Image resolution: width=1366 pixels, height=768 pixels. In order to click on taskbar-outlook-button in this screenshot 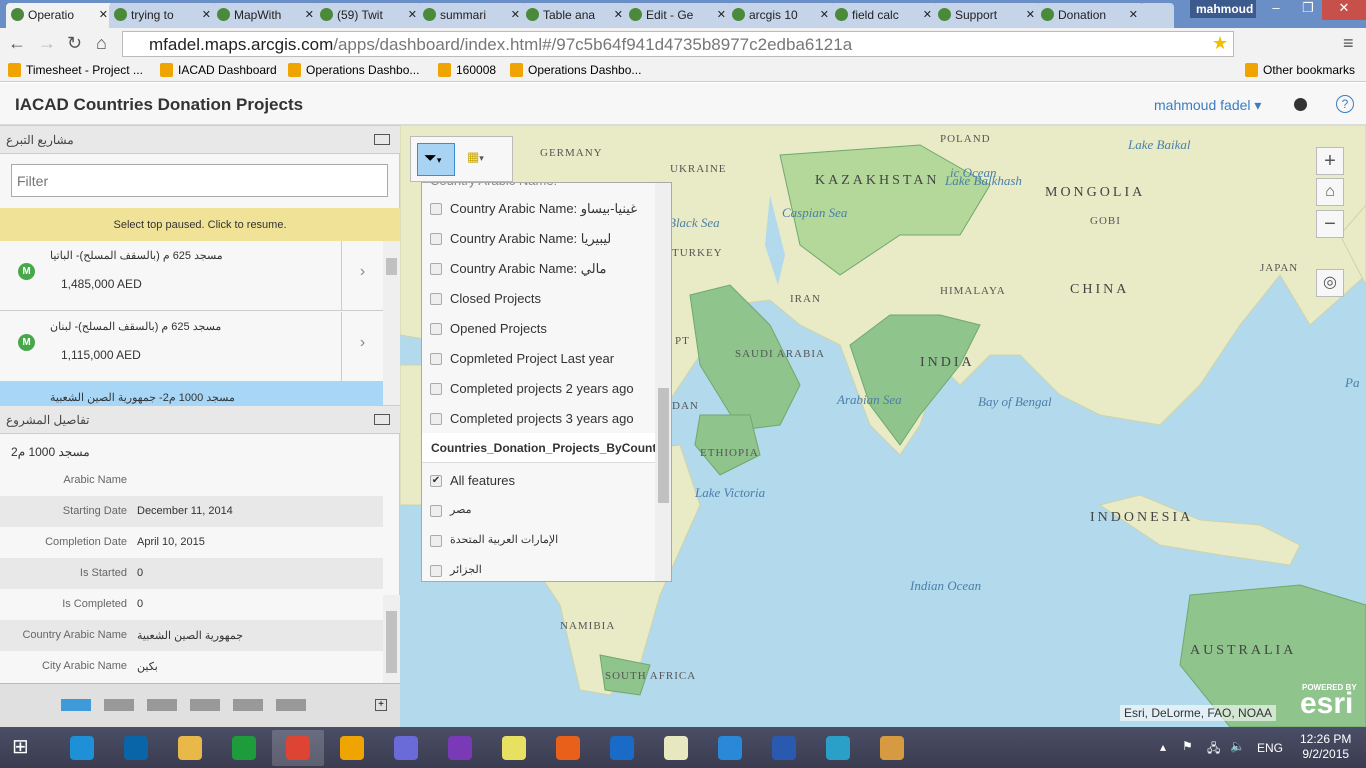, I will do `click(136, 748)`.